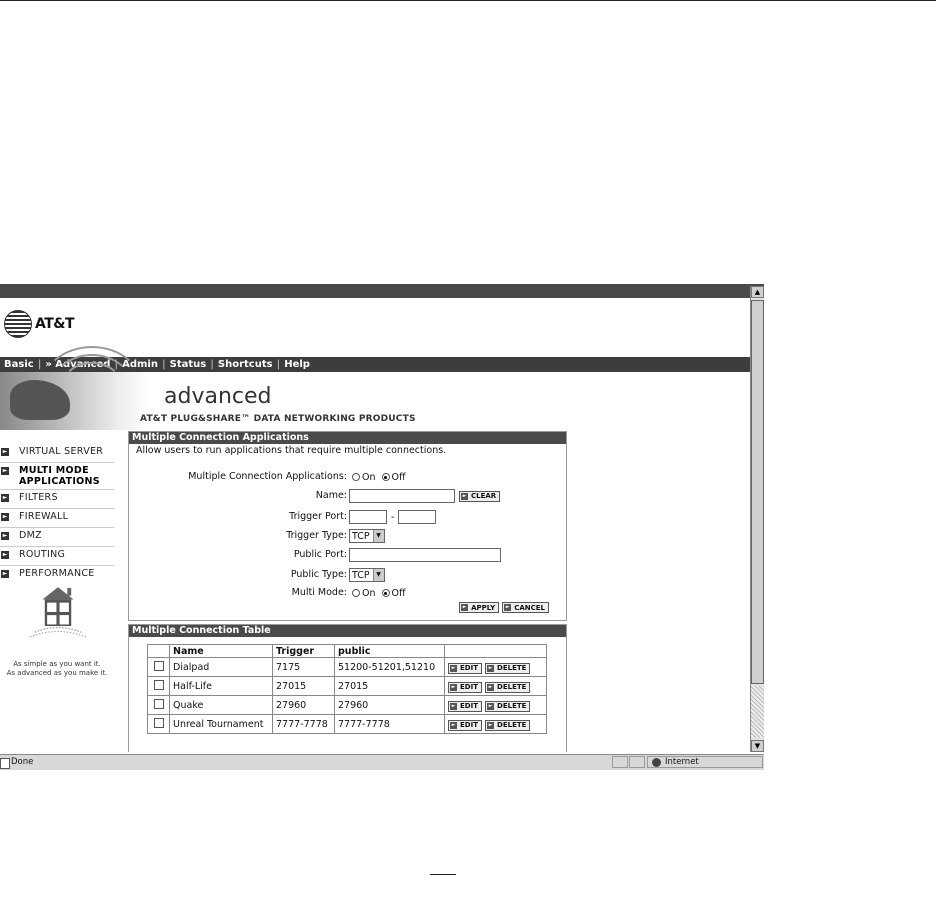 This screenshot has height=900, width=936. I want to click on sidebar-item-firewall: ► FIREWALL, so click(57, 518).